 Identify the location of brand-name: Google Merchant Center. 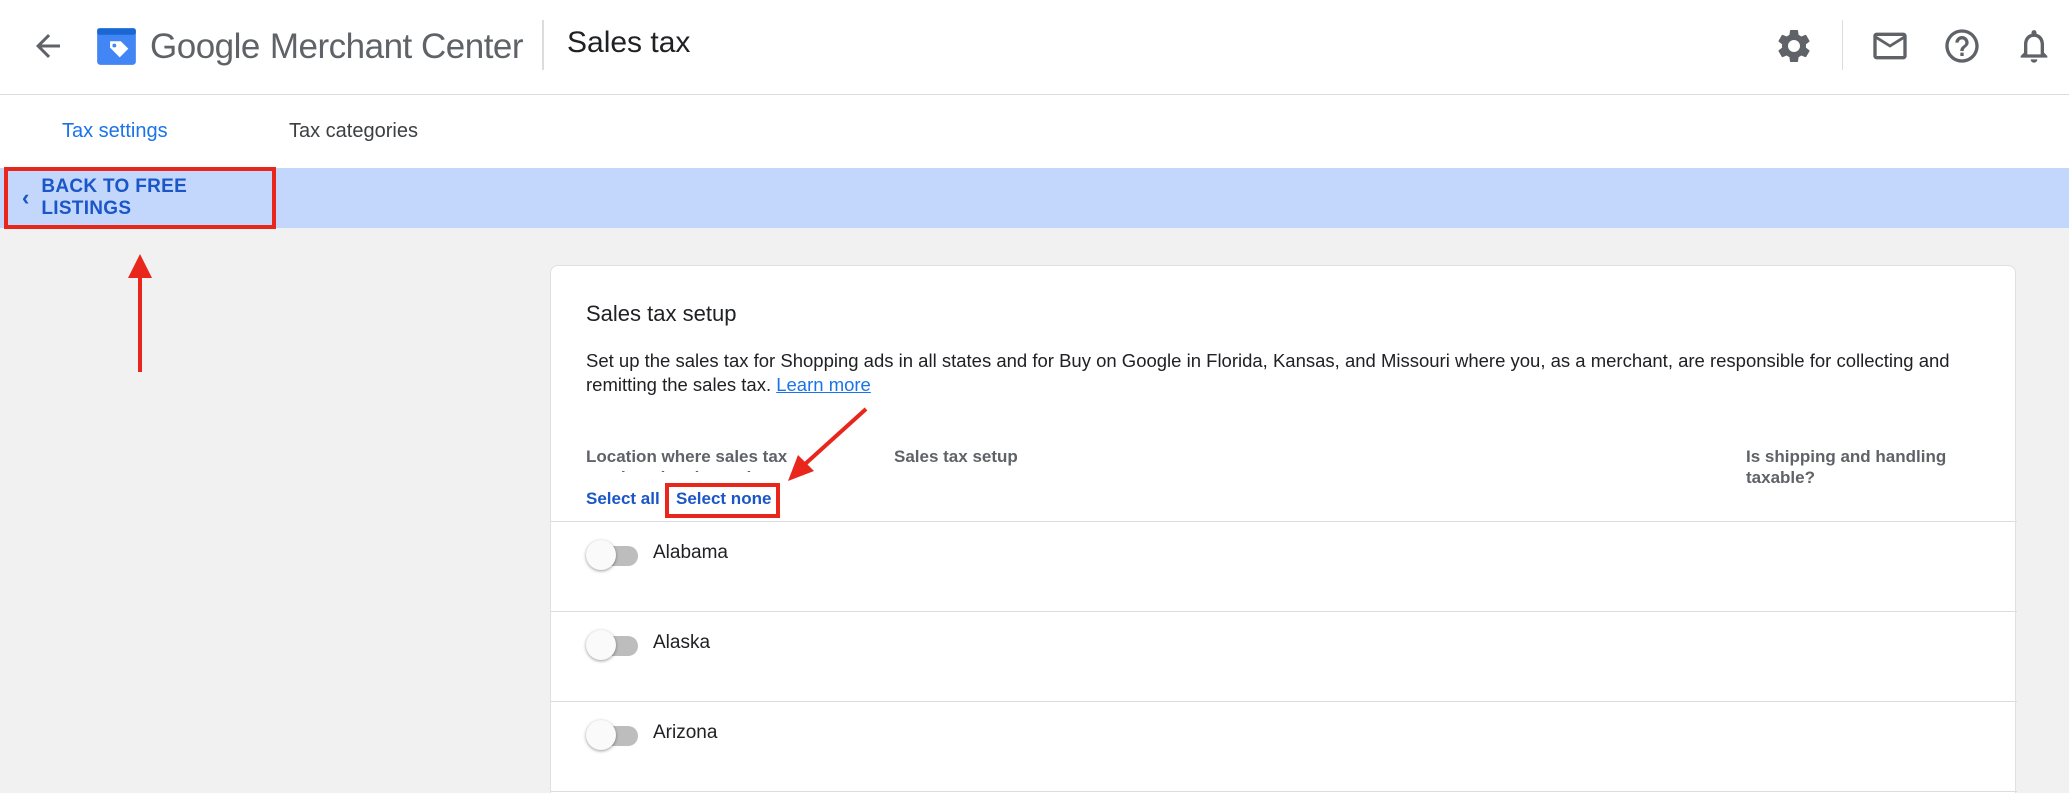
(337, 47).